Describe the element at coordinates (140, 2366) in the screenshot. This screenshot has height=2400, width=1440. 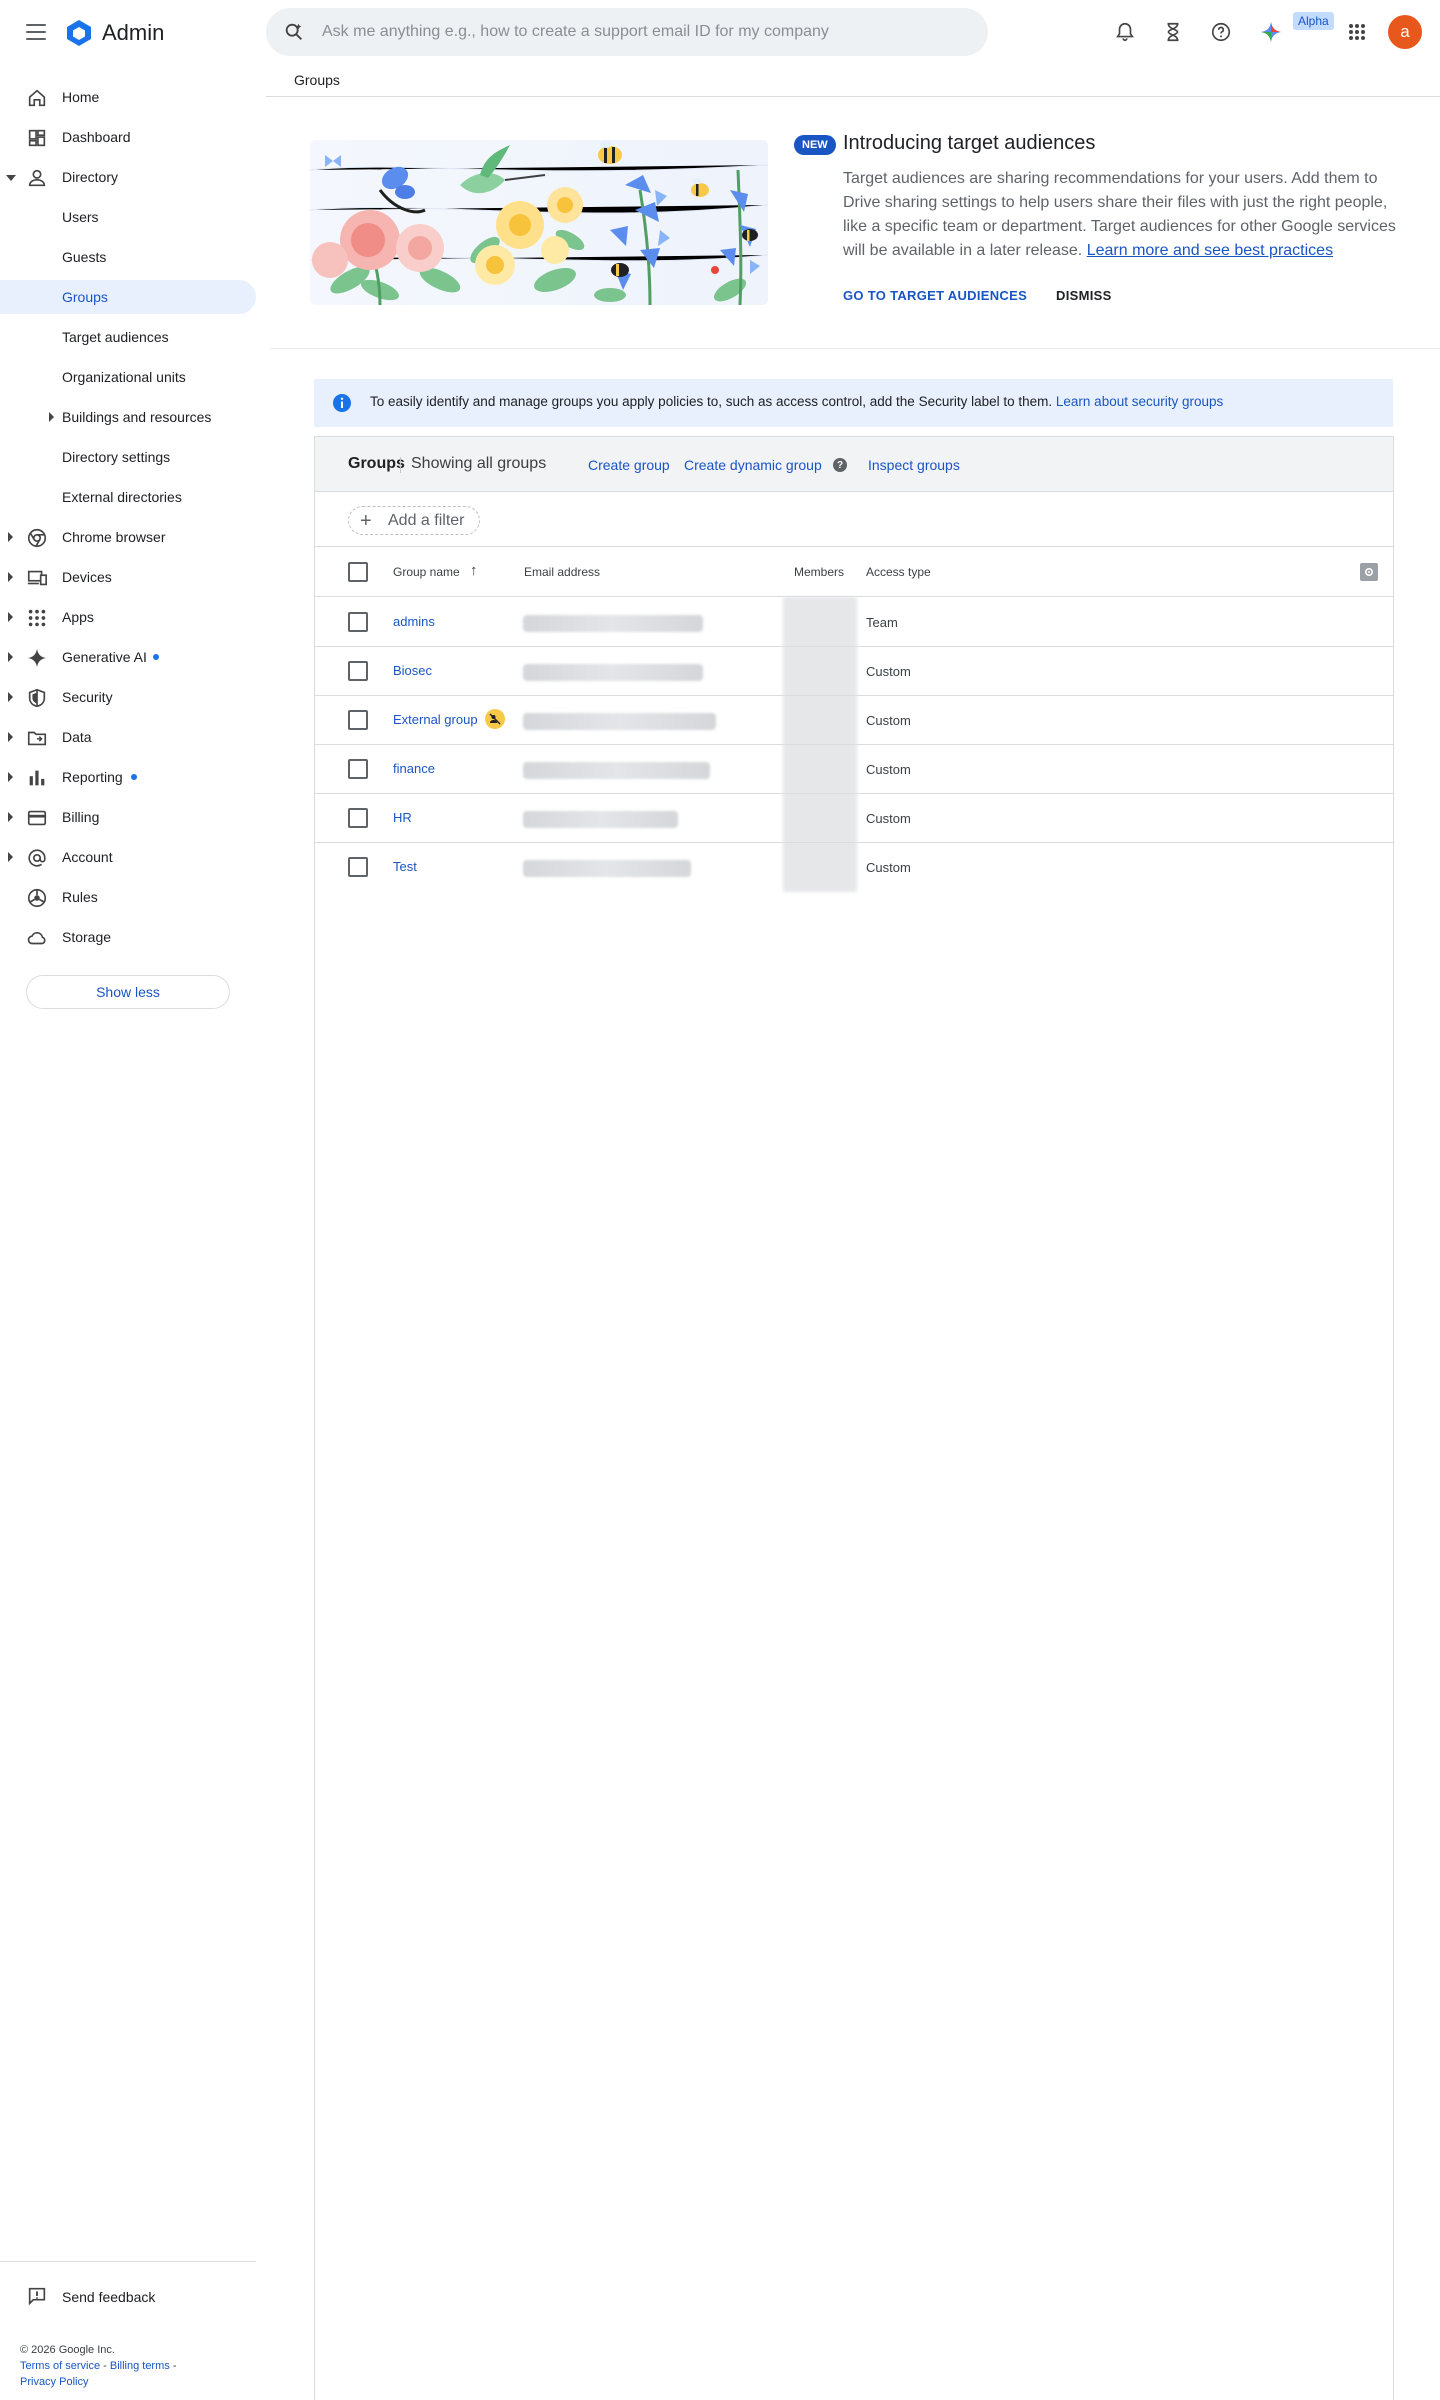
I see `billing-terms-link: Billing terms` at that location.